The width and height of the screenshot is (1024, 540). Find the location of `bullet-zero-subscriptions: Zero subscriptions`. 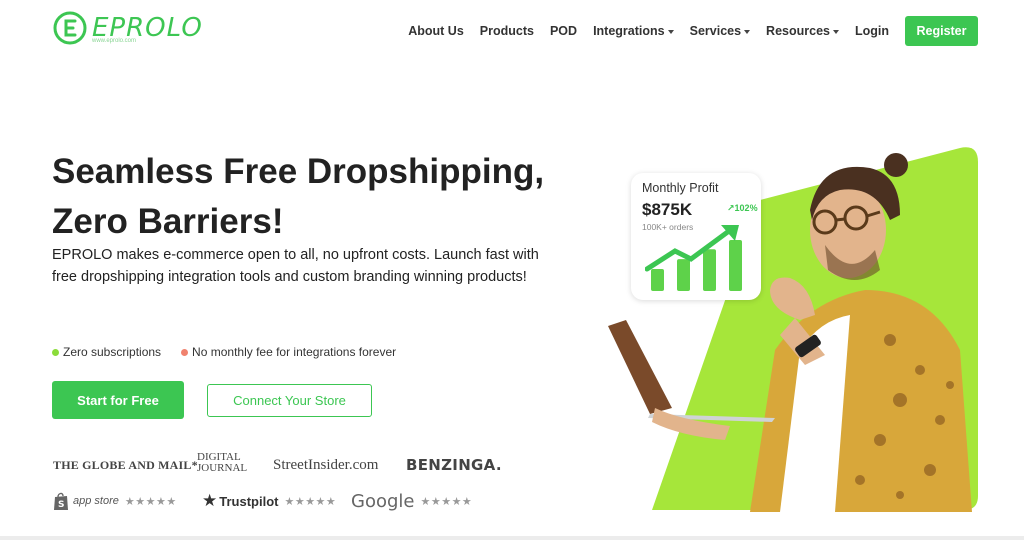

bullet-zero-subscriptions: Zero subscriptions is located at coordinates (106, 352).